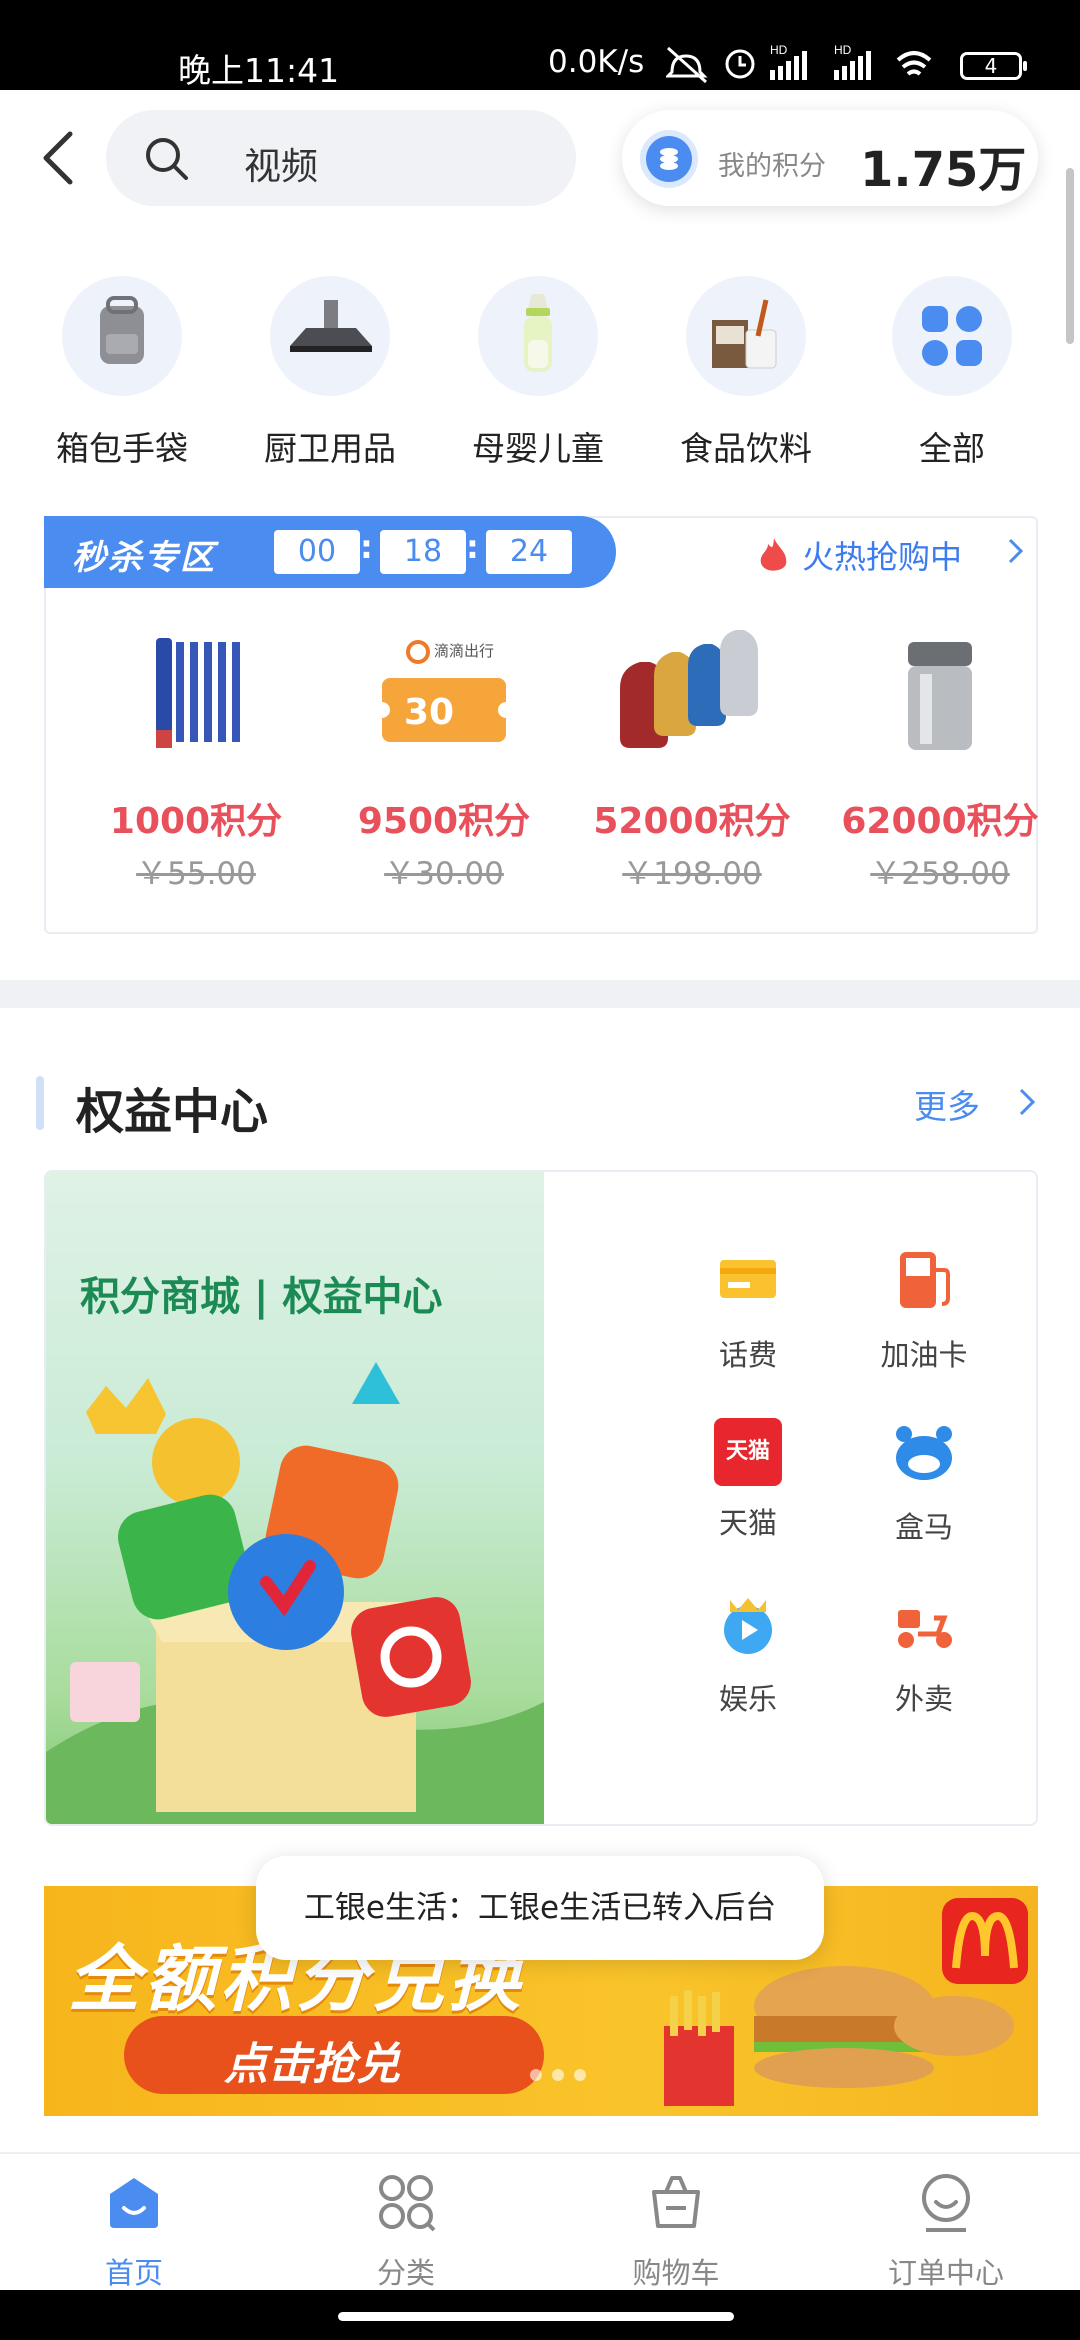  I want to click on flash-product: 1000积分 ￥55.00, so click(196, 755).